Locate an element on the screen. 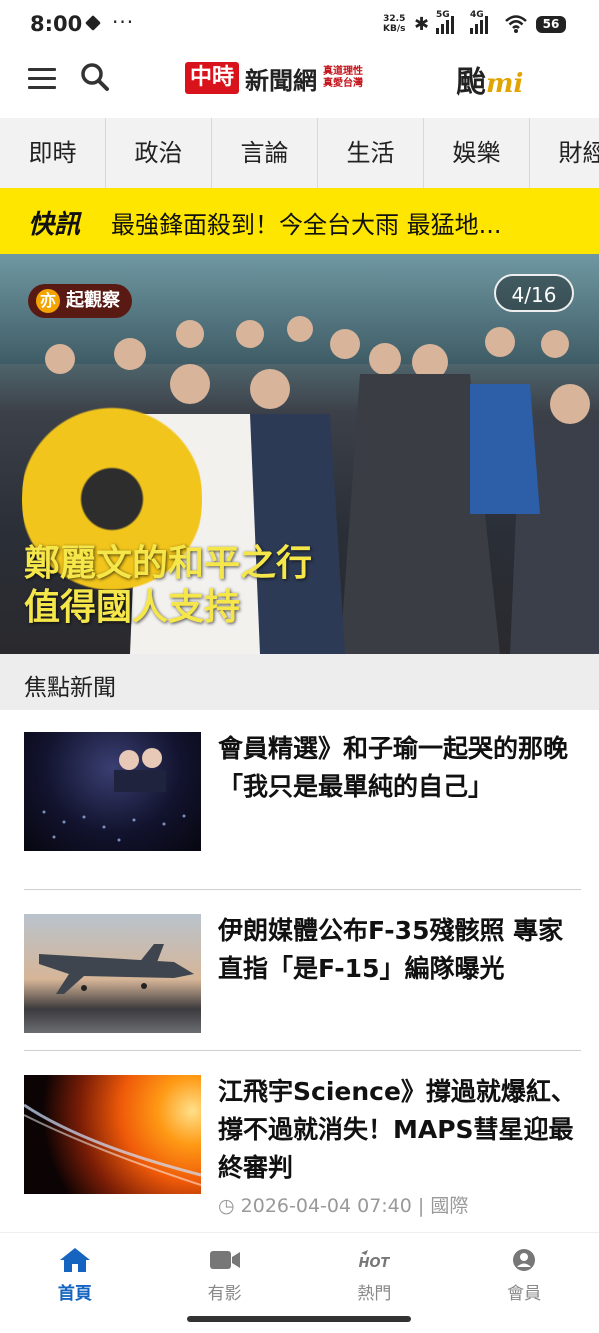 The image size is (599, 1333). logo-red-block: 中時 is located at coordinates (212, 78).